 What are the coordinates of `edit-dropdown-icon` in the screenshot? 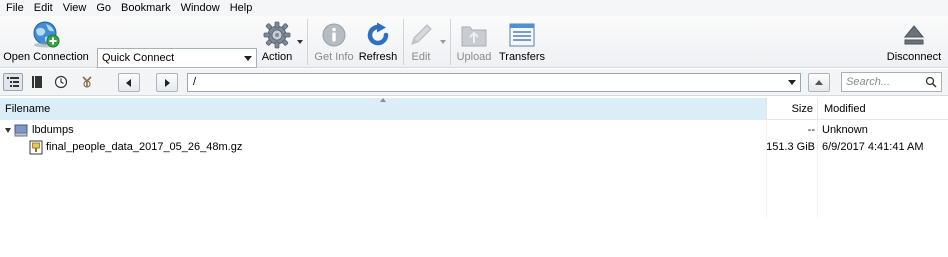 It's located at (443, 42).